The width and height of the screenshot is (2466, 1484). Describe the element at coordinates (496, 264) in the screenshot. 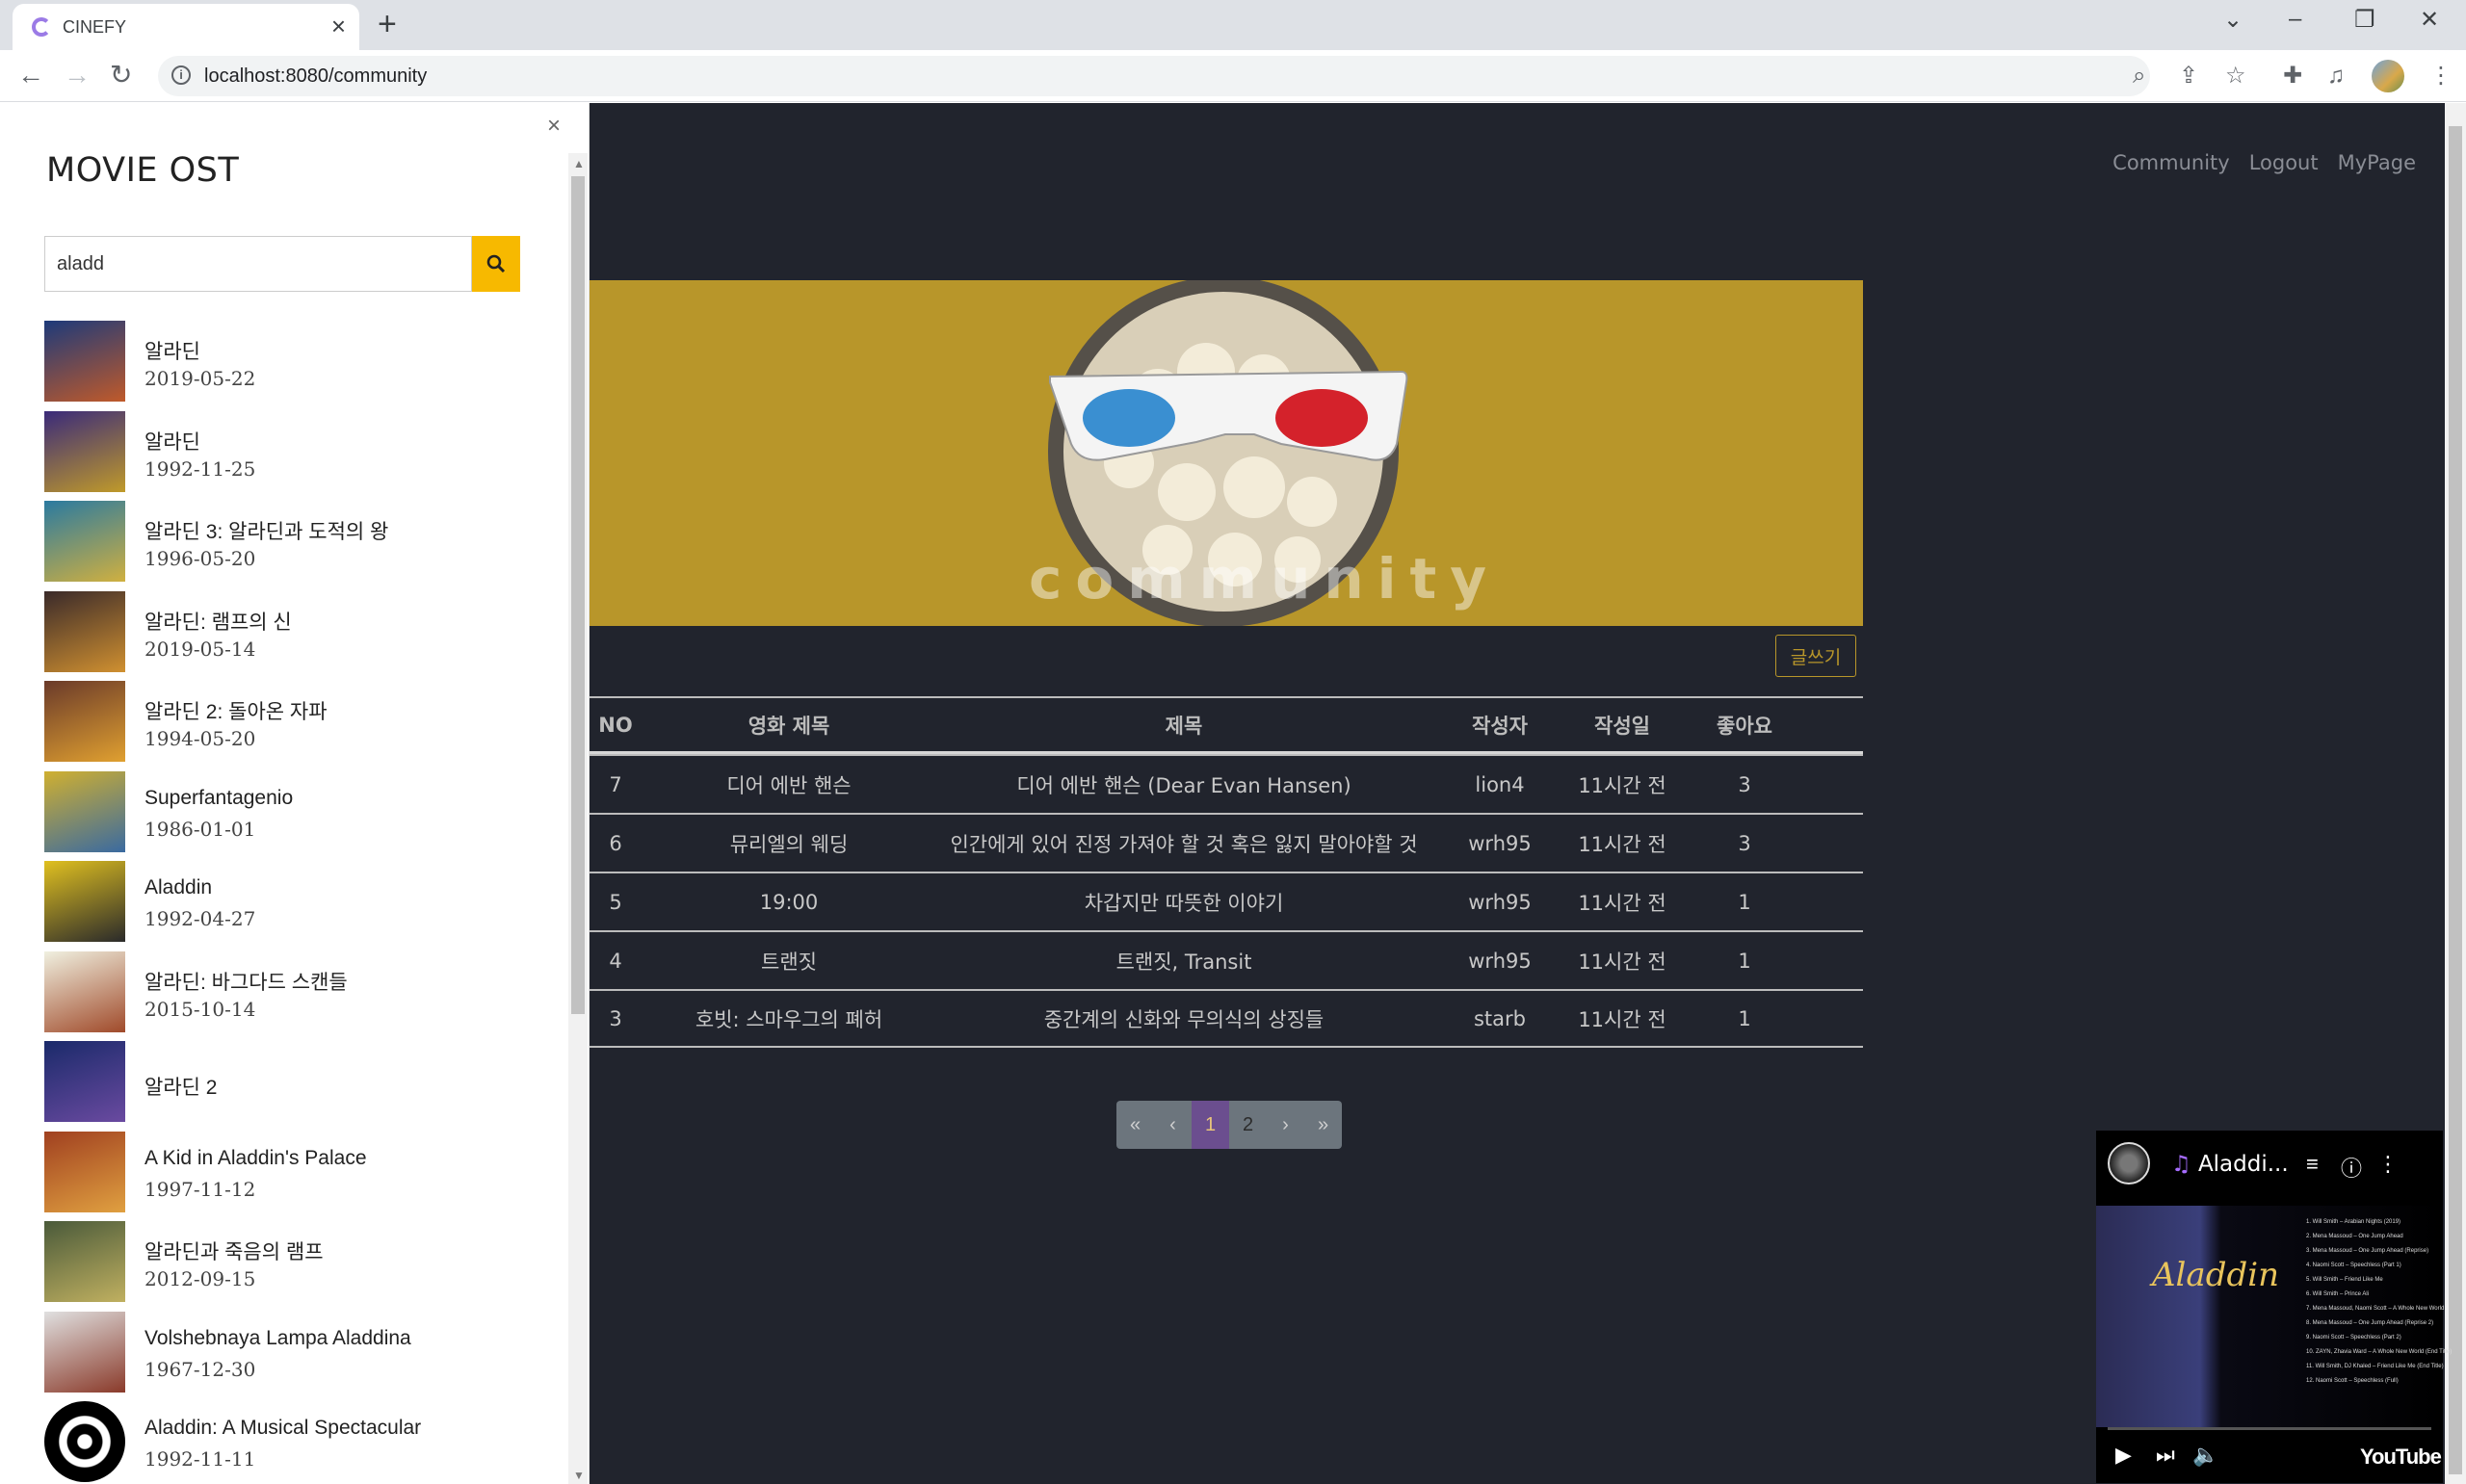

I see `ost-search-button` at that location.